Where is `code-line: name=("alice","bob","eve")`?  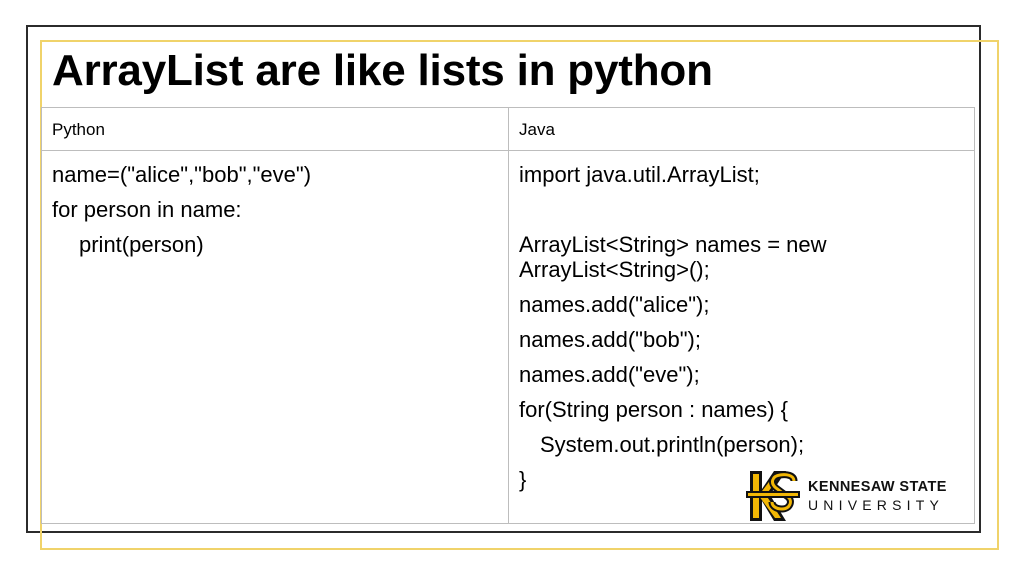 code-line: name=("alice","bob","eve") is located at coordinates (182, 174).